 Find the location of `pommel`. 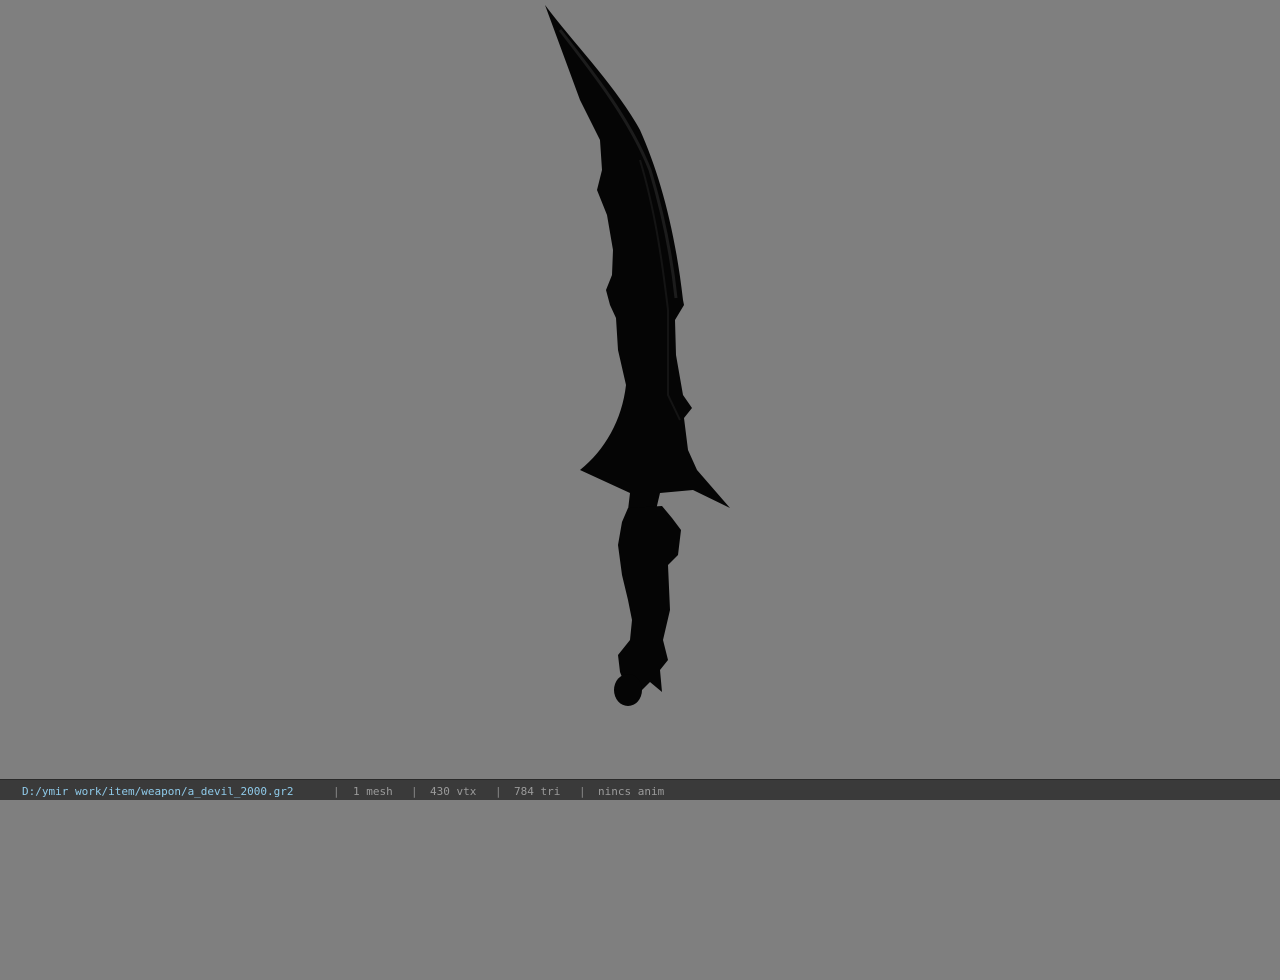

pommel is located at coordinates (628, 690).